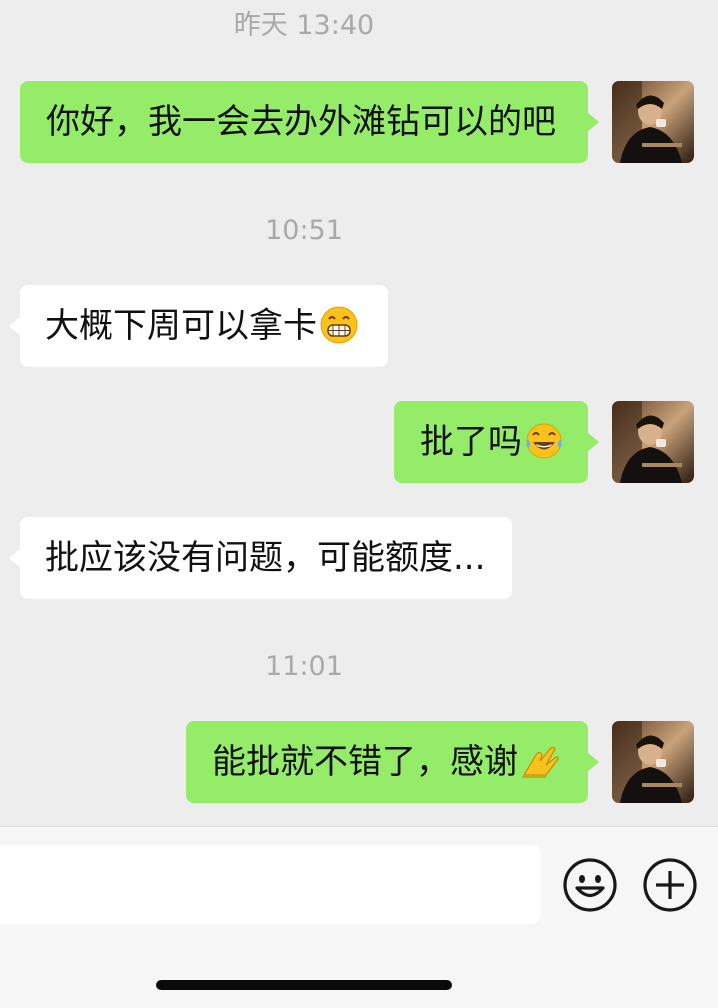  Describe the element at coordinates (365, 762) in the screenshot. I see `message-text: 能批就不错了，感谢` at that location.